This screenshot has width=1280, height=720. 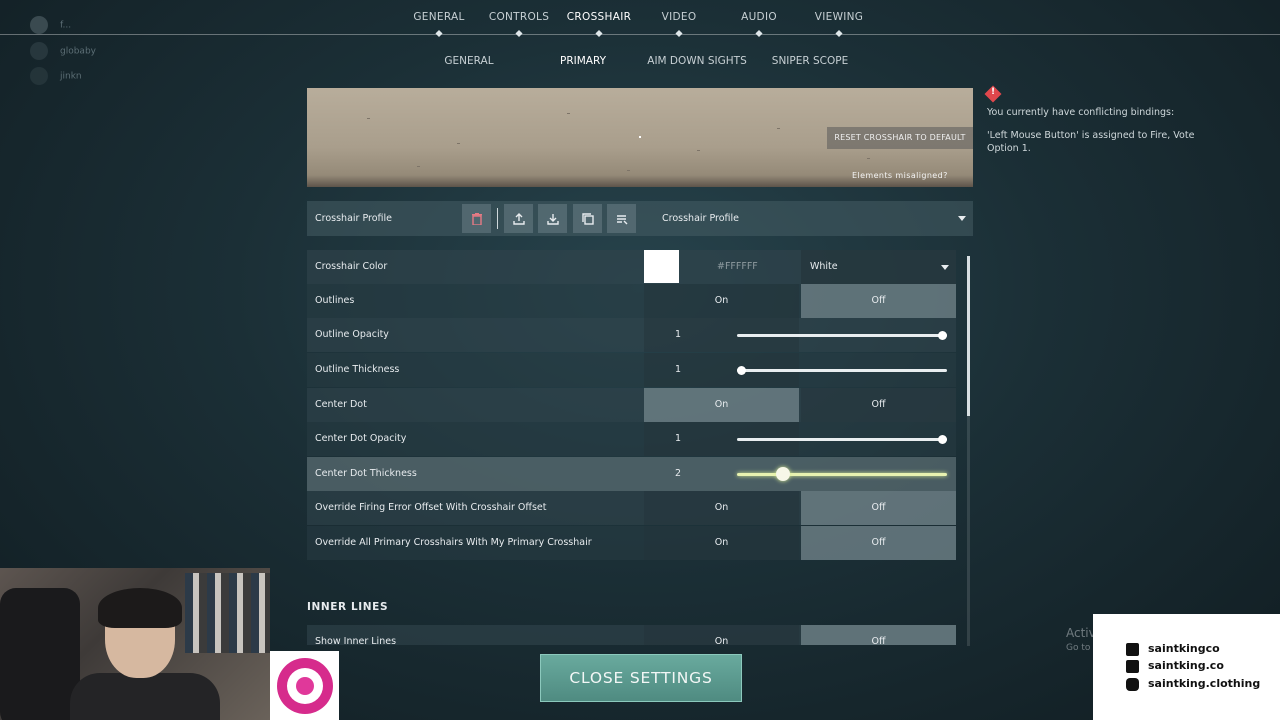 I want to click on import-profile-button, so click(x=552, y=218).